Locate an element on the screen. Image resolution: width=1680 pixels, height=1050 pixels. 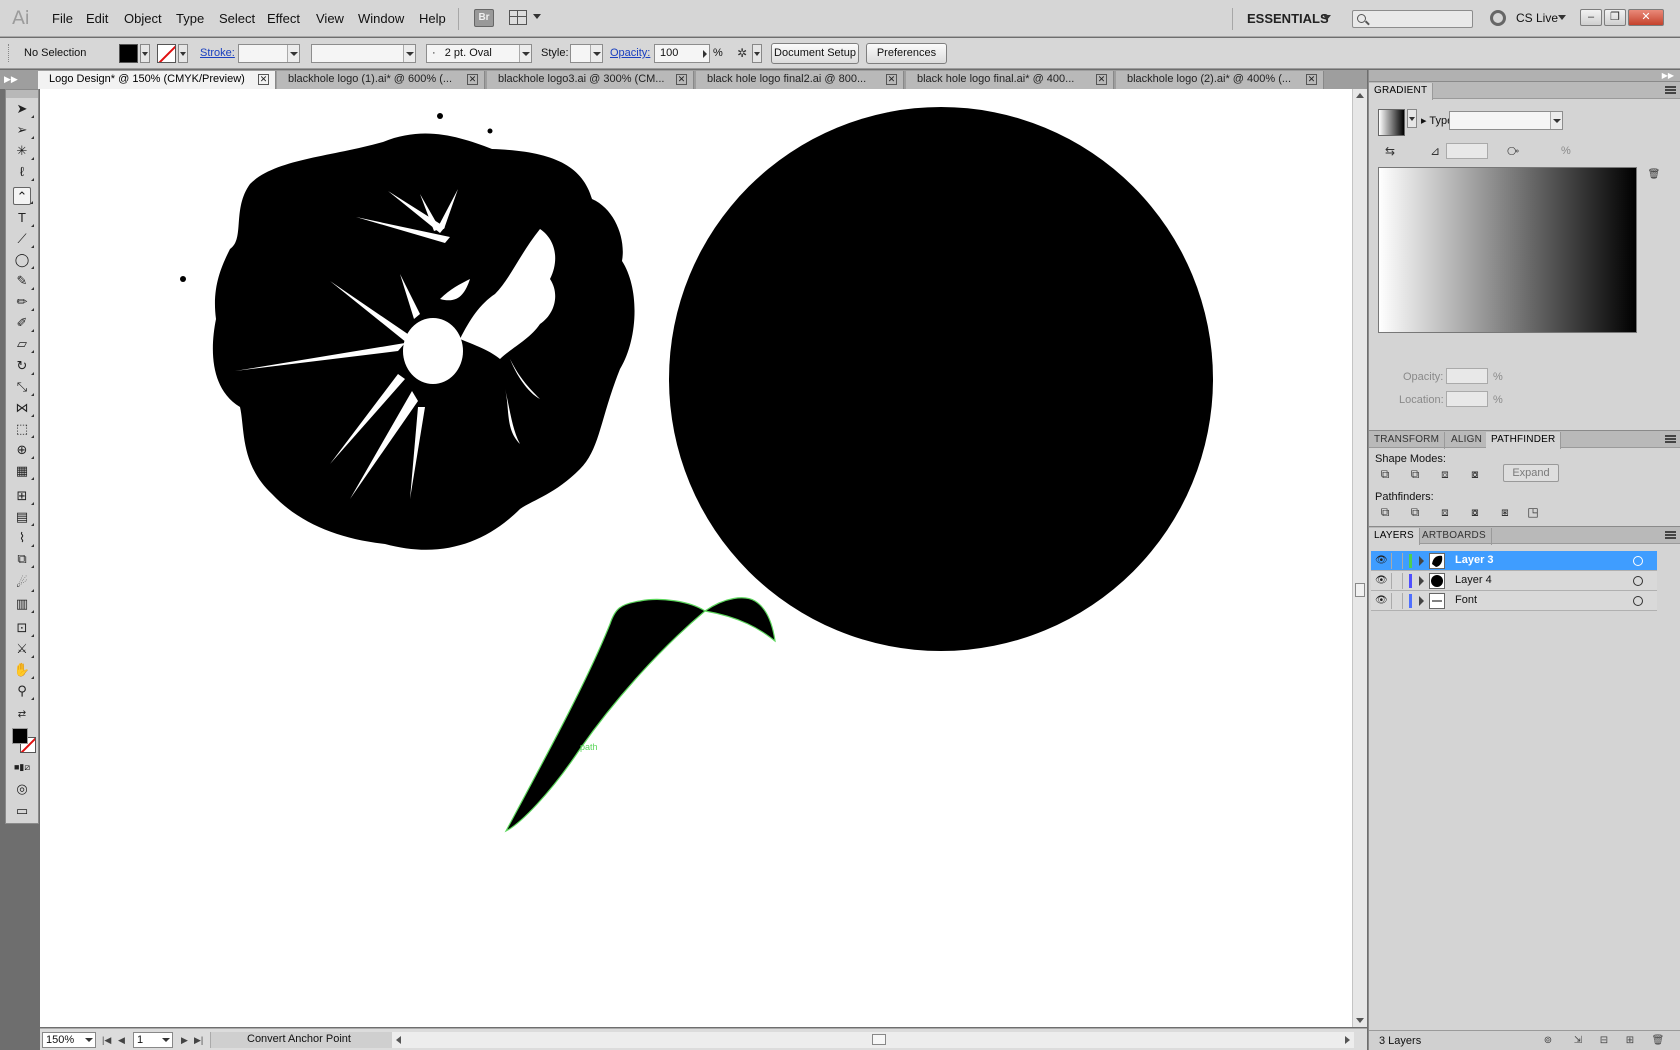
menu-edit: Edit is located at coordinates (97, 18).